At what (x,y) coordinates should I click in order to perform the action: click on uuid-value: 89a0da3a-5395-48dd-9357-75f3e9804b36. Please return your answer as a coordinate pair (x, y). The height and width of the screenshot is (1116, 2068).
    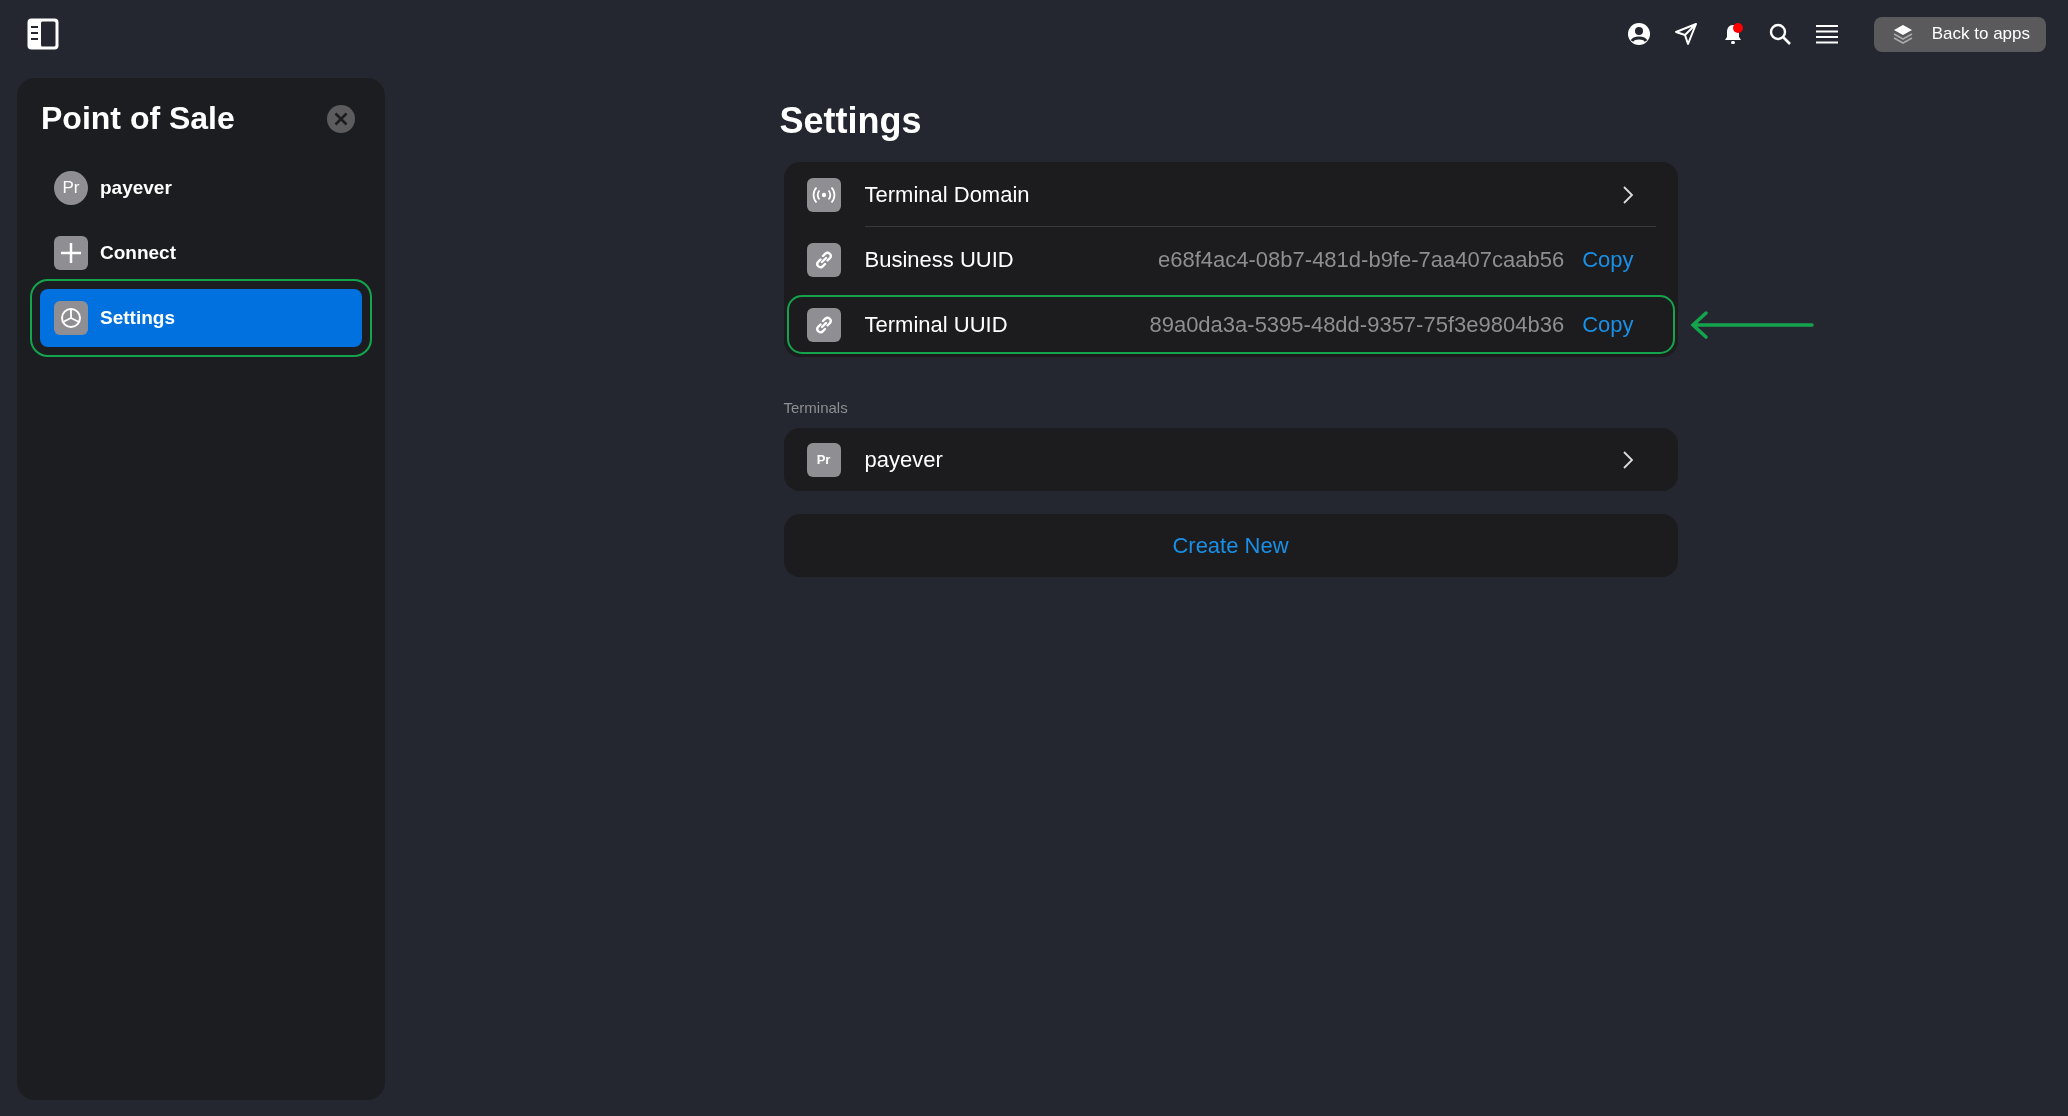
    Looking at the image, I should click on (1357, 324).